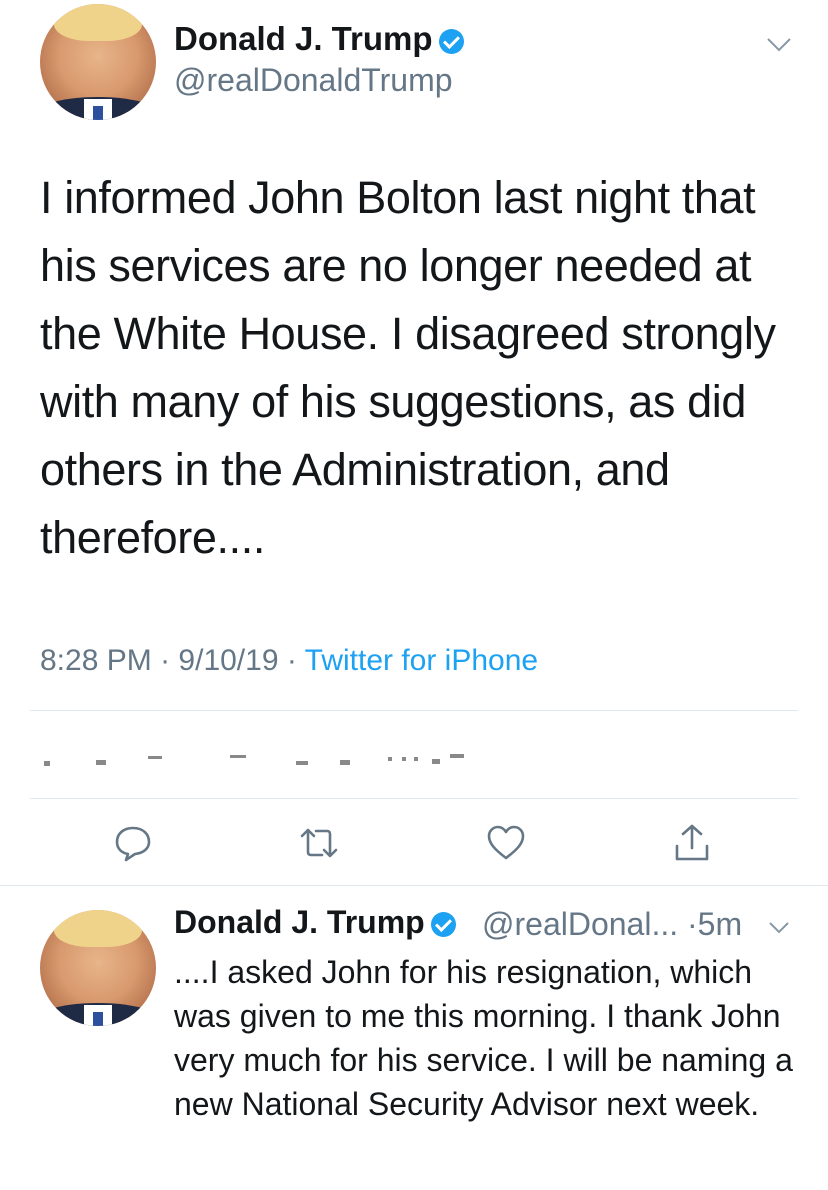 The height and width of the screenshot is (1190, 828). Describe the element at coordinates (96, 660) in the screenshot. I see `tweet-time: 8:28 PM` at that location.